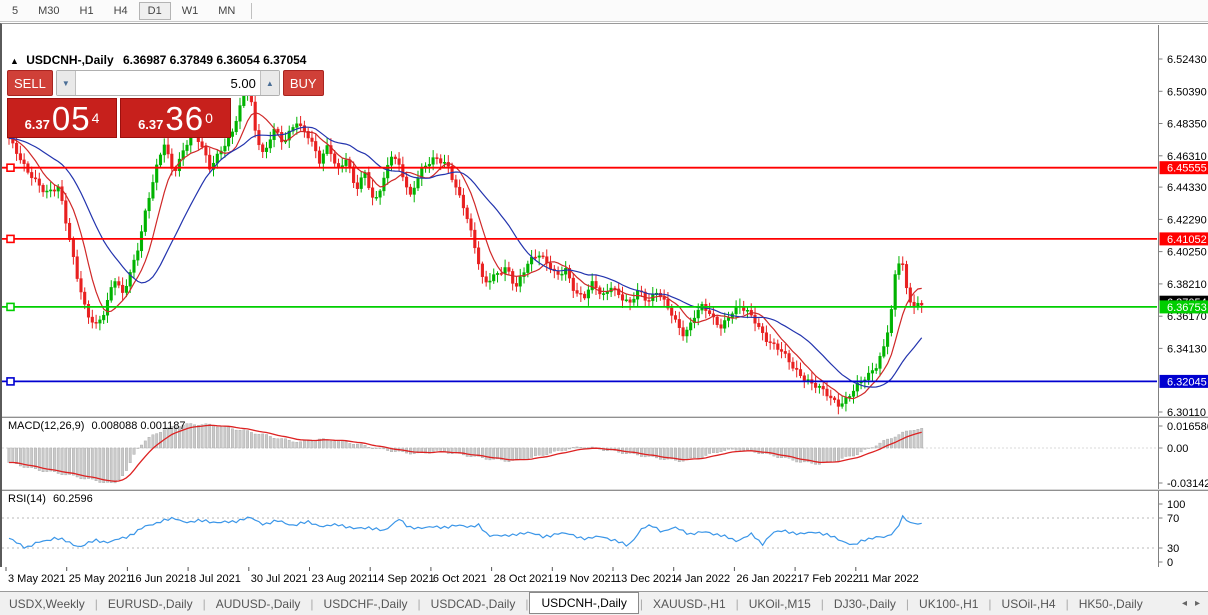  Describe the element at coordinates (121, 11) in the screenshot. I see `timeframe-button-h4: H4` at that location.